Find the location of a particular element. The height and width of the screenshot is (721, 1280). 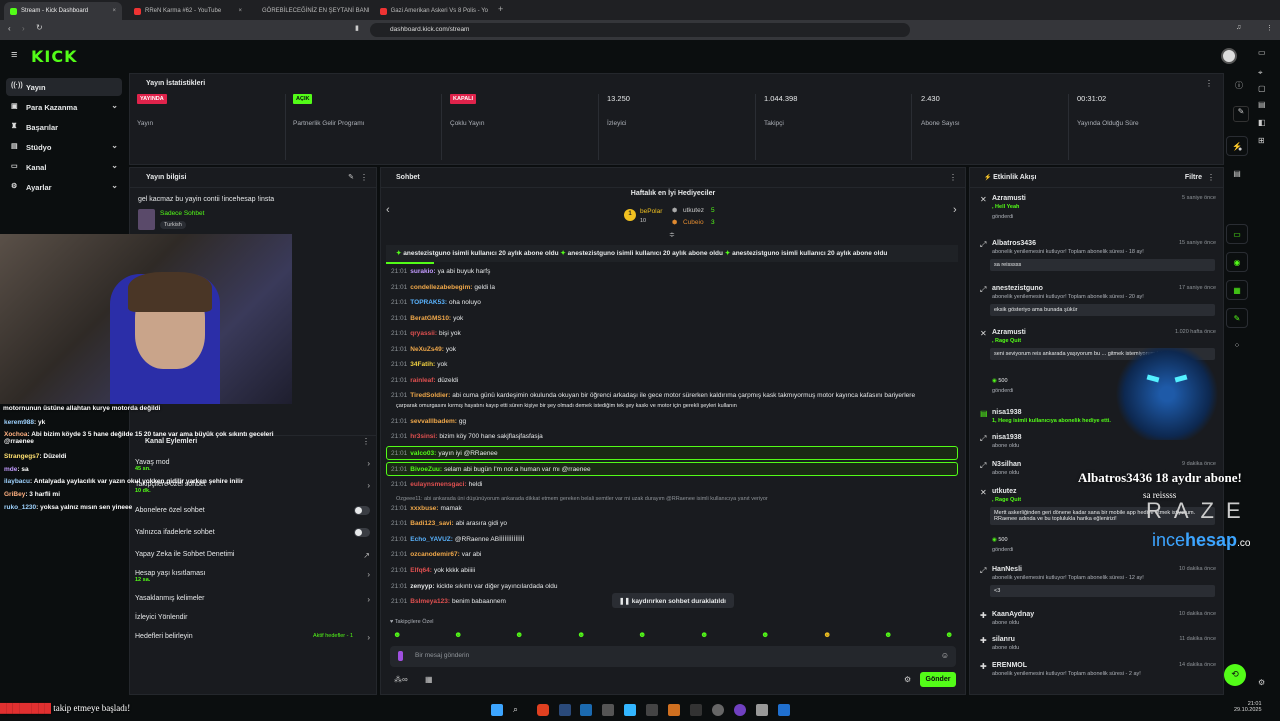

chat-message: 21:01 ozcanodemir67: var abi is located at coordinates (436, 554).